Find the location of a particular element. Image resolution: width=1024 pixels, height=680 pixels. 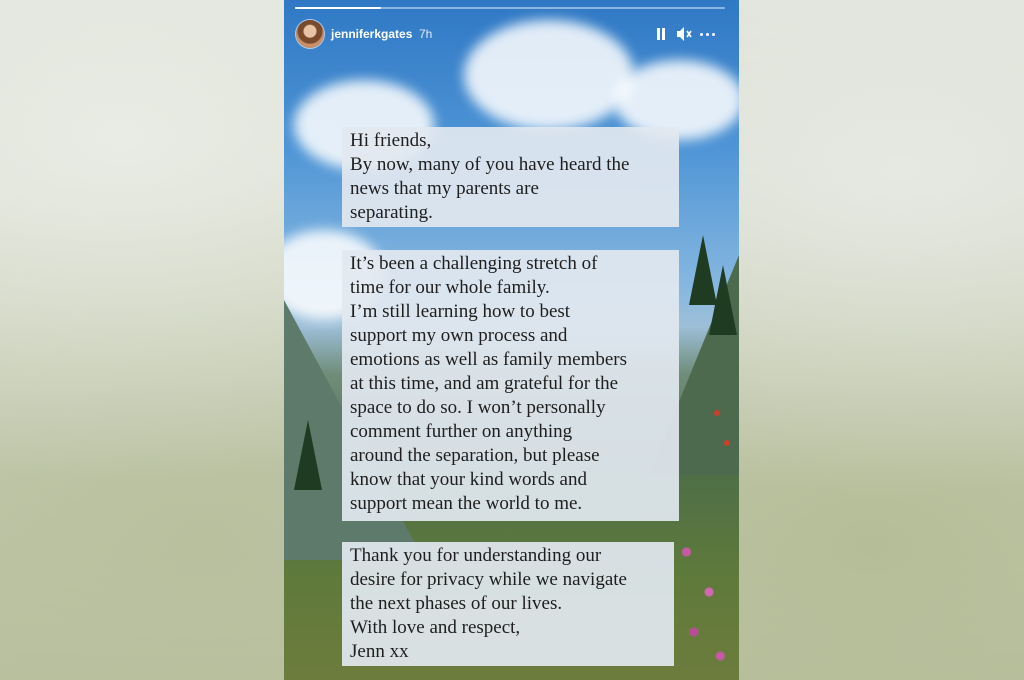

username: jenniferkgates is located at coordinates (371, 34).